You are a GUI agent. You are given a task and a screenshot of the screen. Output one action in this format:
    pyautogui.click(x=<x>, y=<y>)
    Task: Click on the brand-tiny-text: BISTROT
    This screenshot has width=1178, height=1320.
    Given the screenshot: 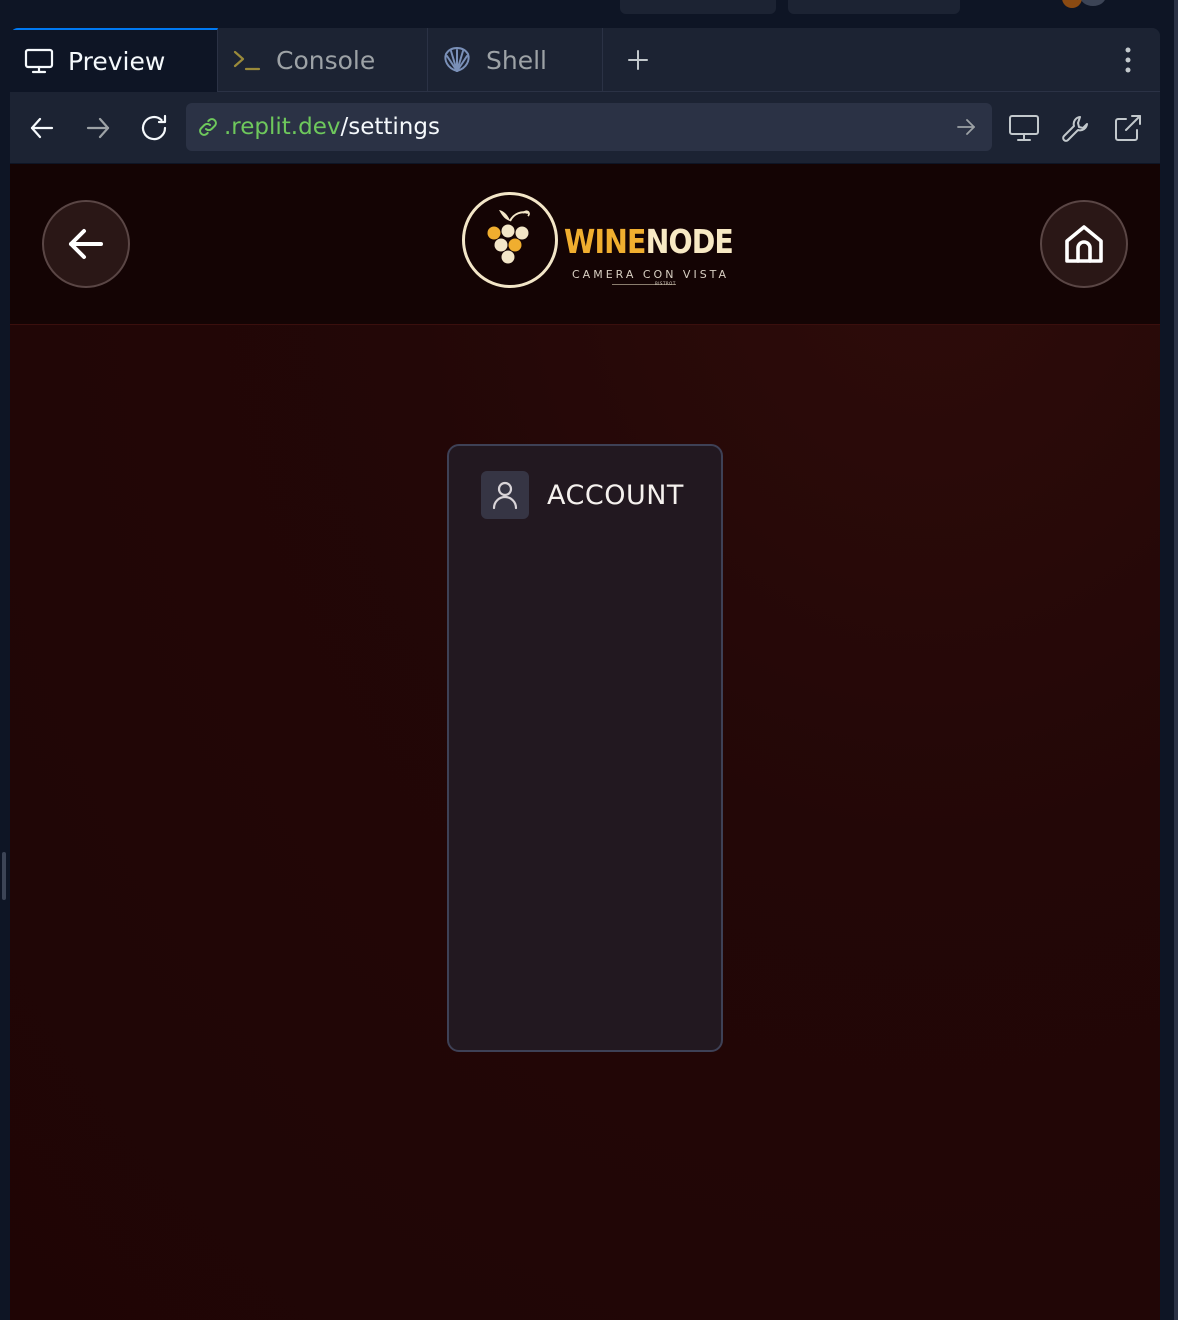 What is the action you would take?
    pyautogui.click(x=665, y=283)
    